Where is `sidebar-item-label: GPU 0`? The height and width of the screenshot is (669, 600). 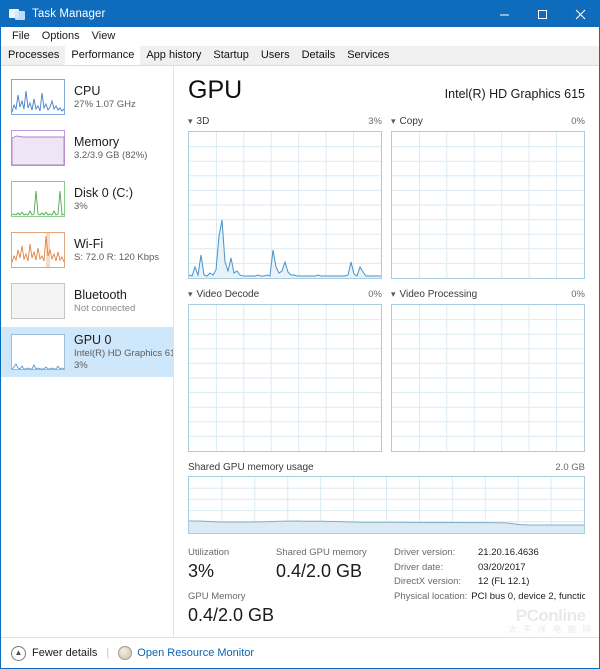
sidebar-item-label: GPU 0 is located at coordinates (93, 339).